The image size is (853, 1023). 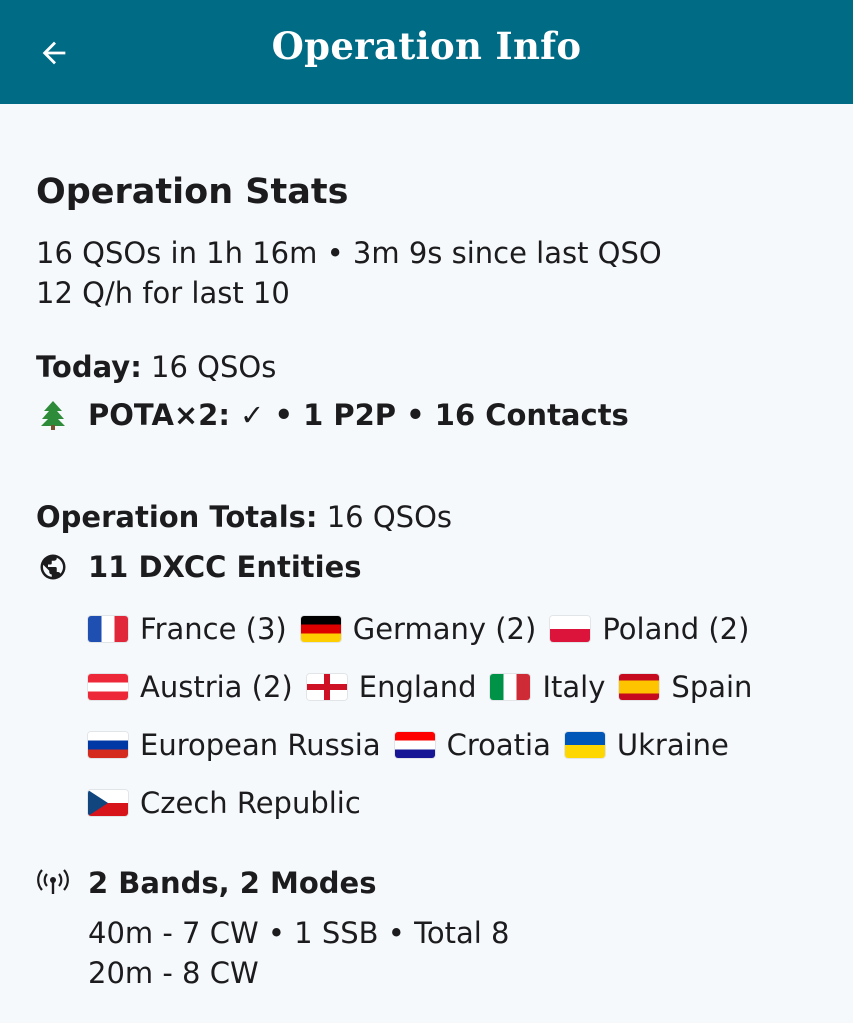 I want to click on country-name: Spain, so click(x=712, y=687).